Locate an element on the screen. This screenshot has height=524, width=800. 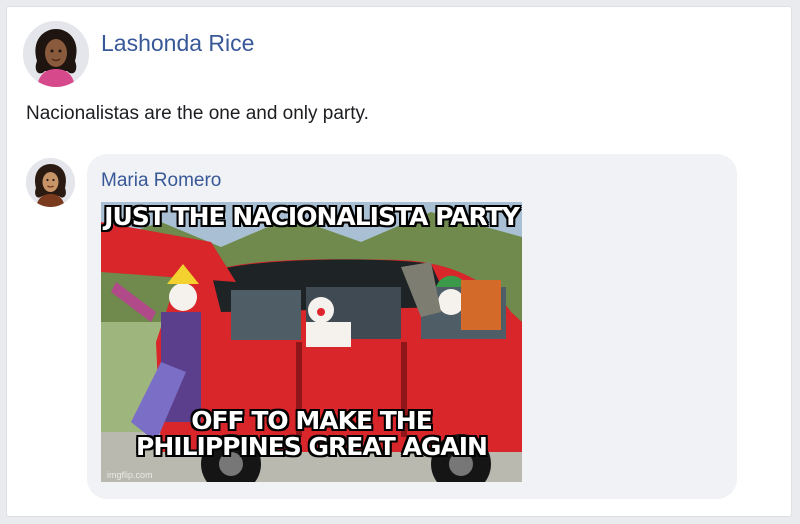
commenter-avatar is located at coordinates (50, 182).